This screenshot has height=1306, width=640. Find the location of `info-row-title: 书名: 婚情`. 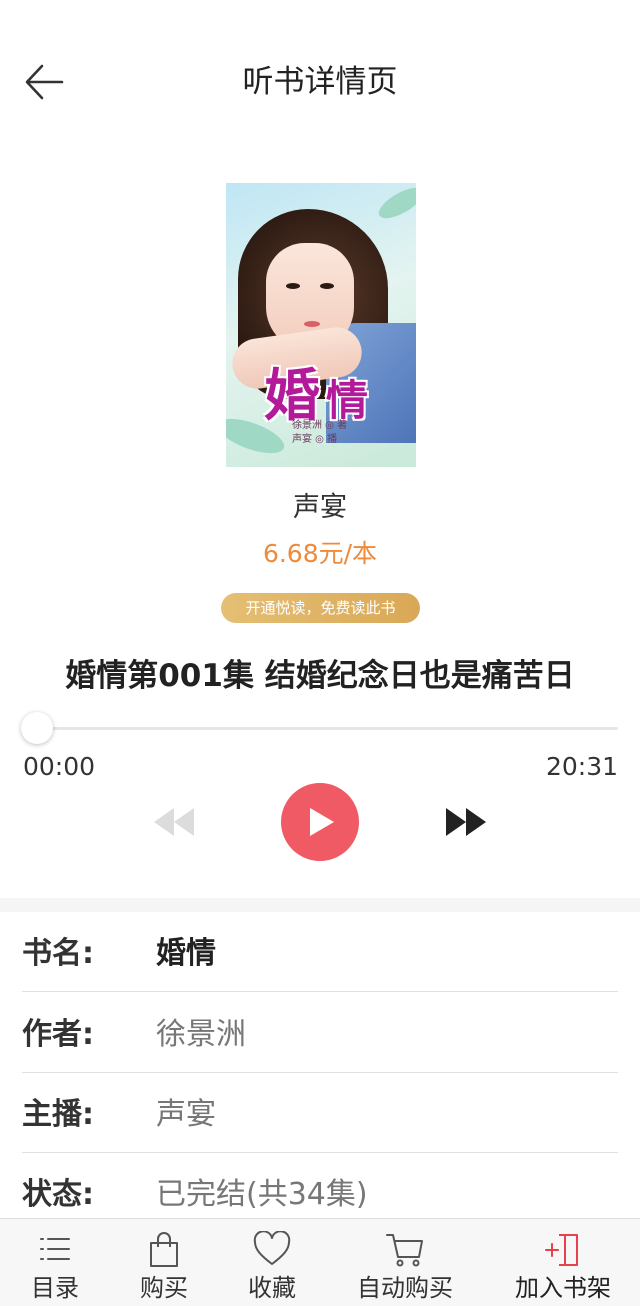

info-row-title: 书名: 婚情 is located at coordinates (320, 952).